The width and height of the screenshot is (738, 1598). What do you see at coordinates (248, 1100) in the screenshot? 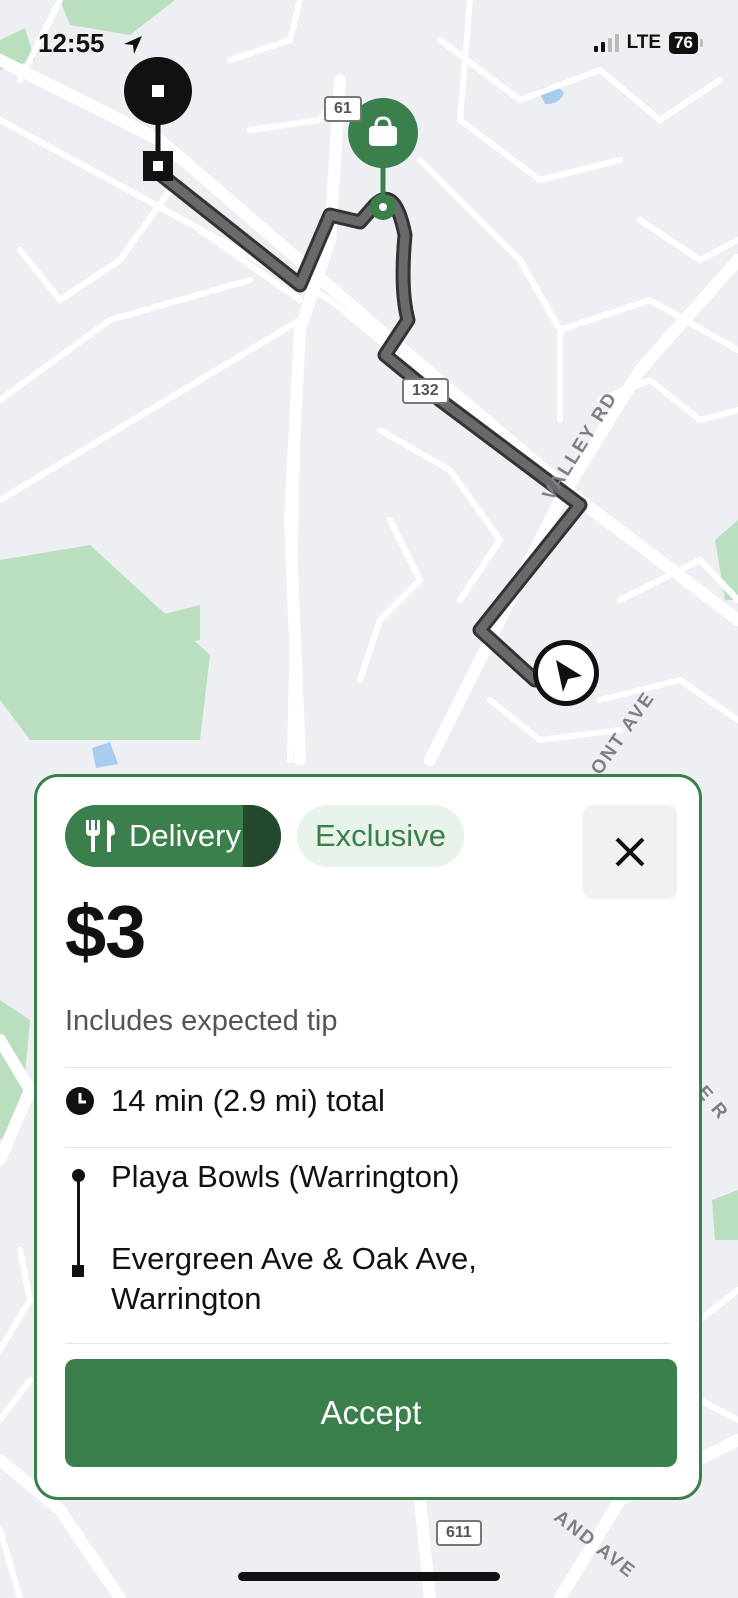
I see `trip-summary: 14 min (2.9 mi) total` at bounding box center [248, 1100].